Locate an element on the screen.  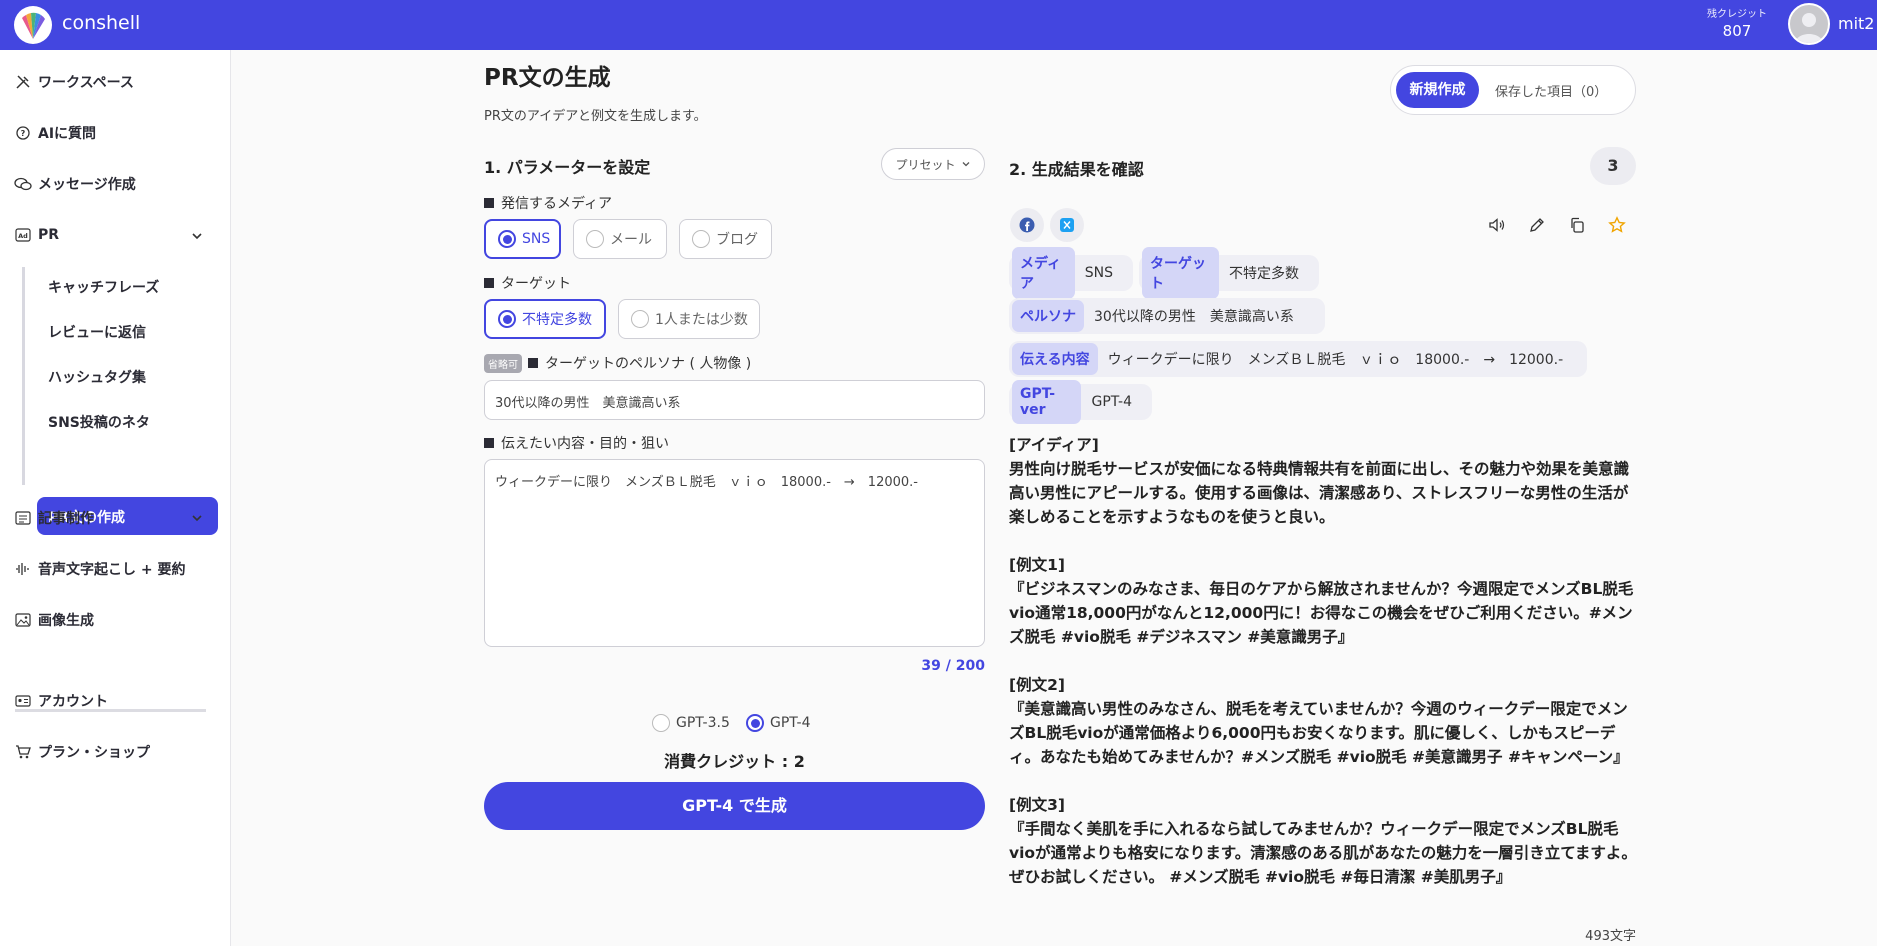
model-option-gpt4: GPT-4 is located at coordinates (778, 723).